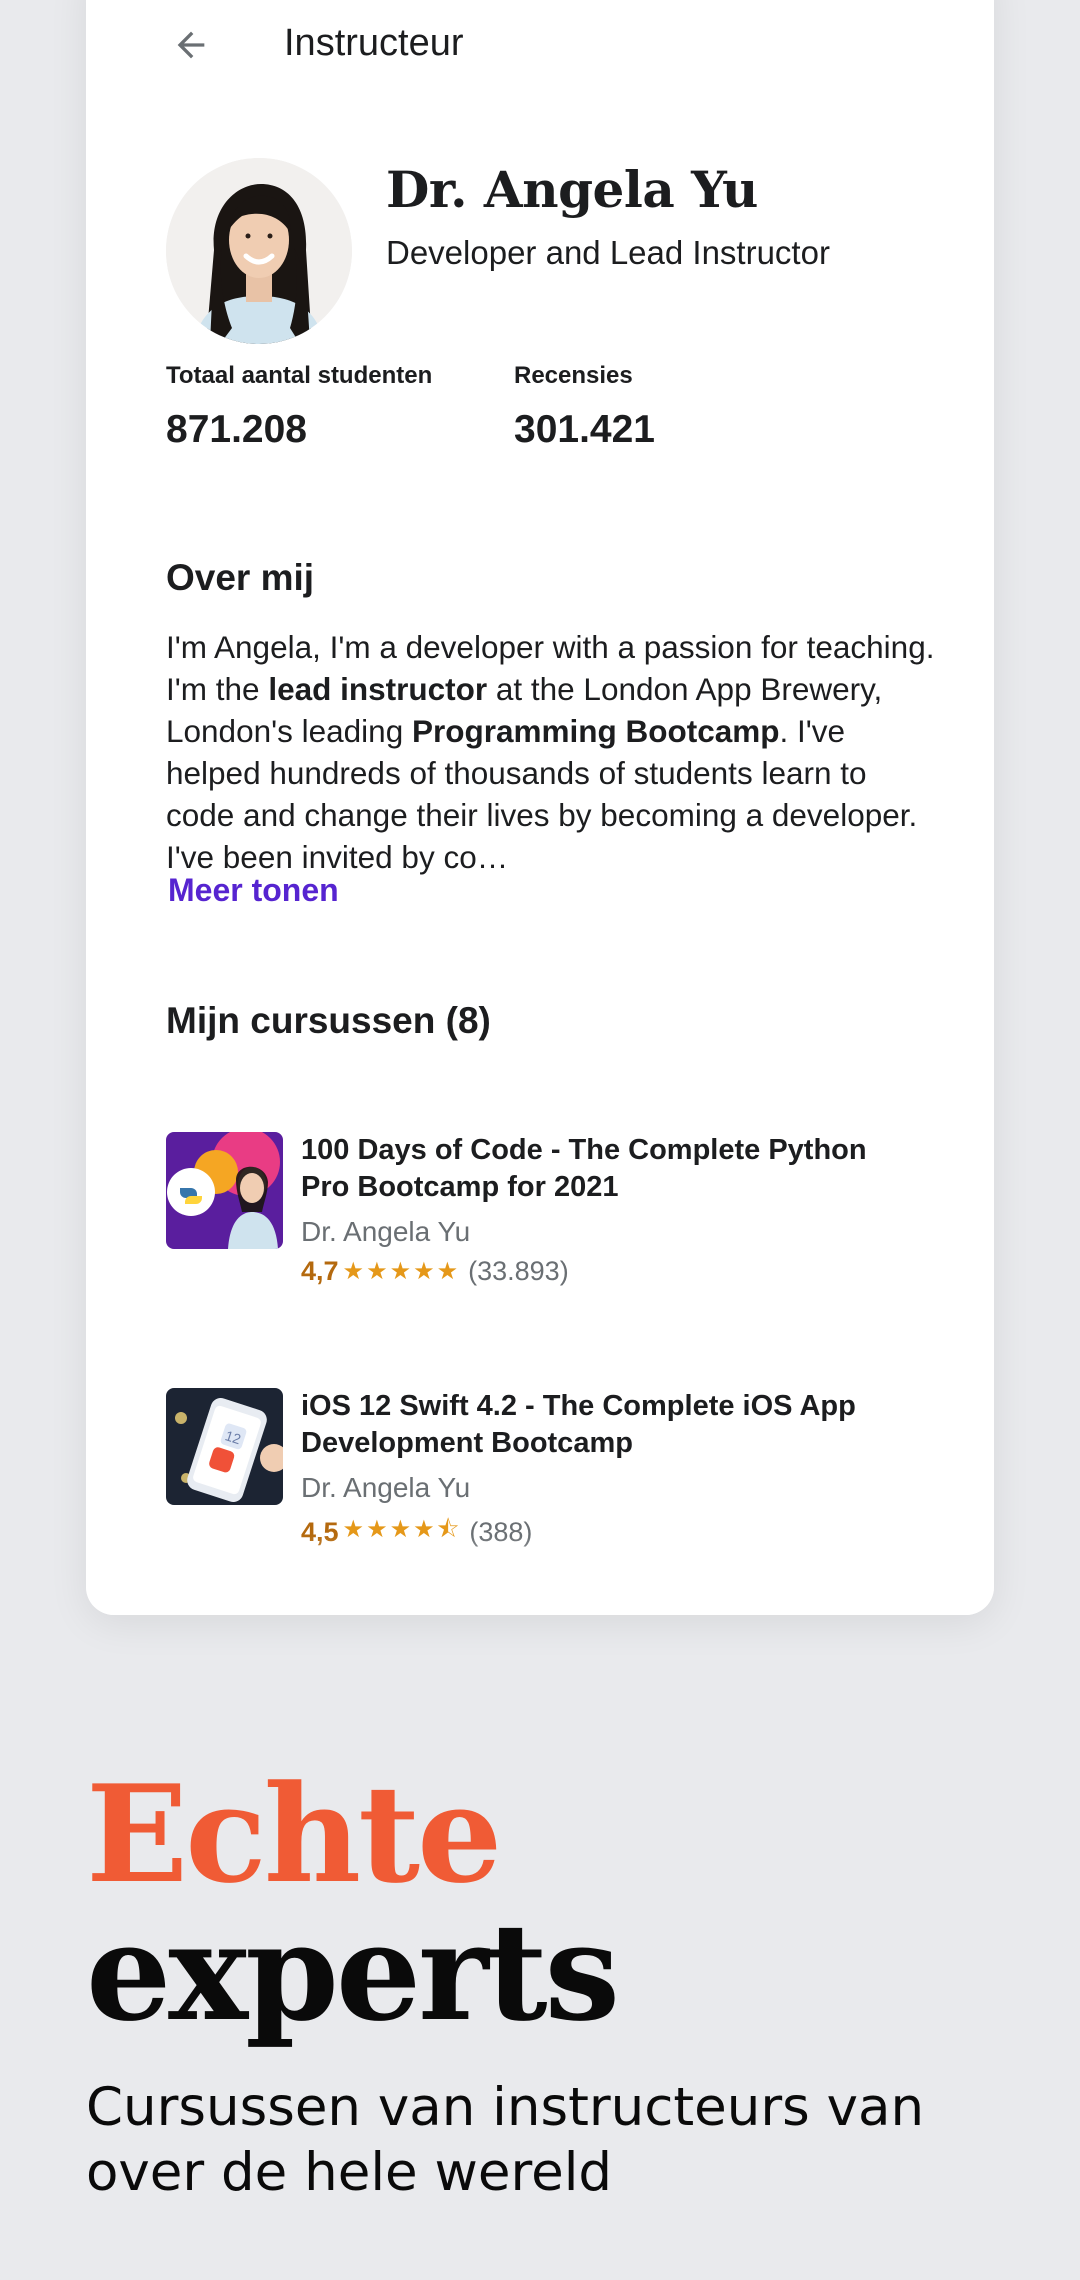 The width and height of the screenshot is (1080, 2280). Describe the element at coordinates (378, 689) in the screenshot. I see `about-bold-lead: lead instructor` at that location.